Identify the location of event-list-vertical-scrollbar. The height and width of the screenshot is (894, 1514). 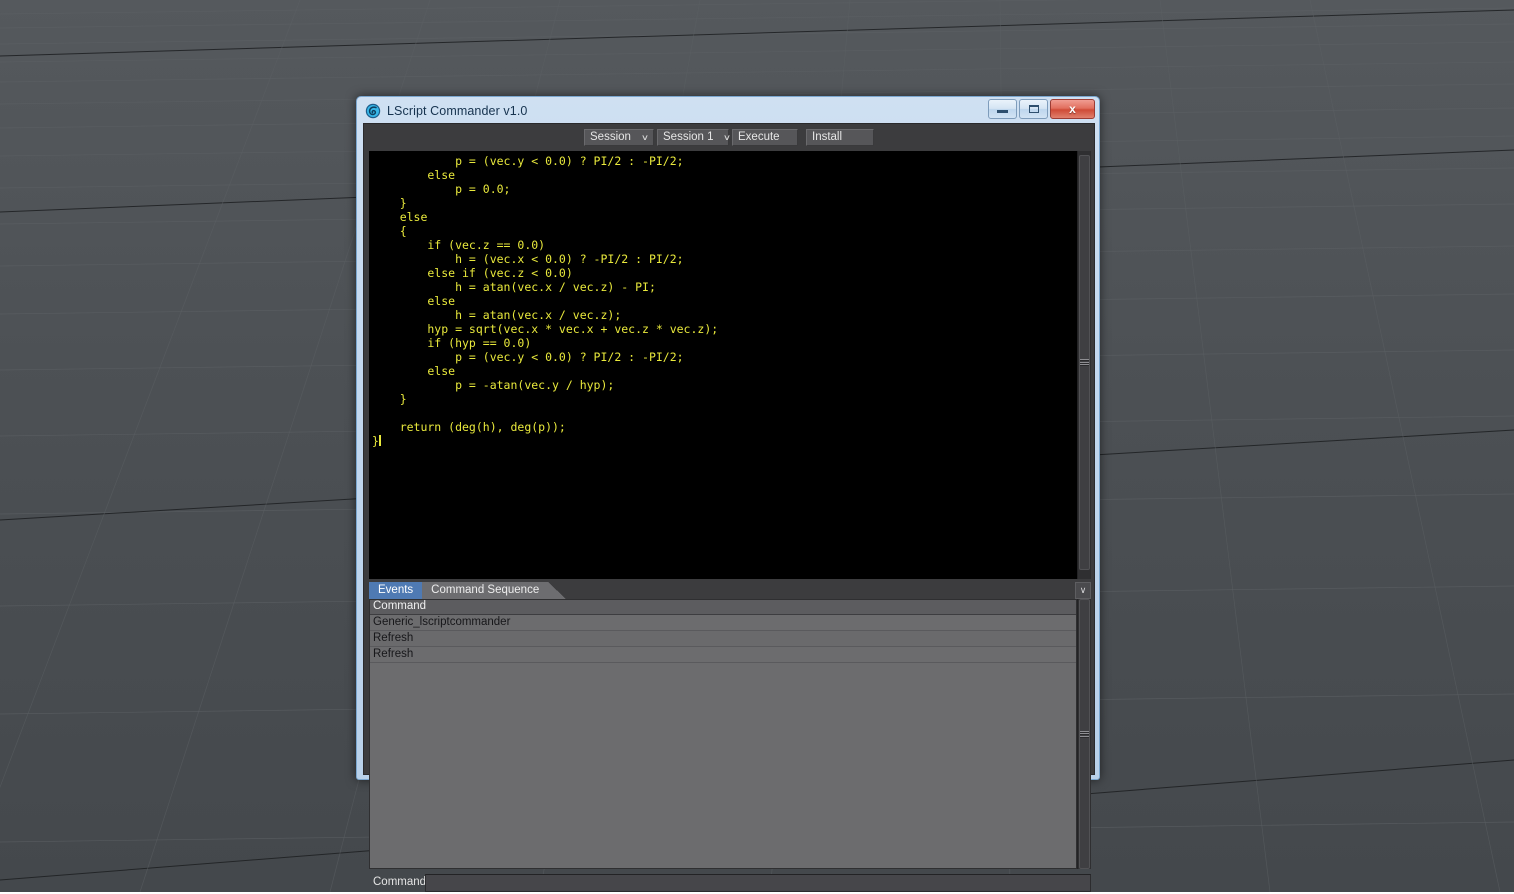
(1084, 734).